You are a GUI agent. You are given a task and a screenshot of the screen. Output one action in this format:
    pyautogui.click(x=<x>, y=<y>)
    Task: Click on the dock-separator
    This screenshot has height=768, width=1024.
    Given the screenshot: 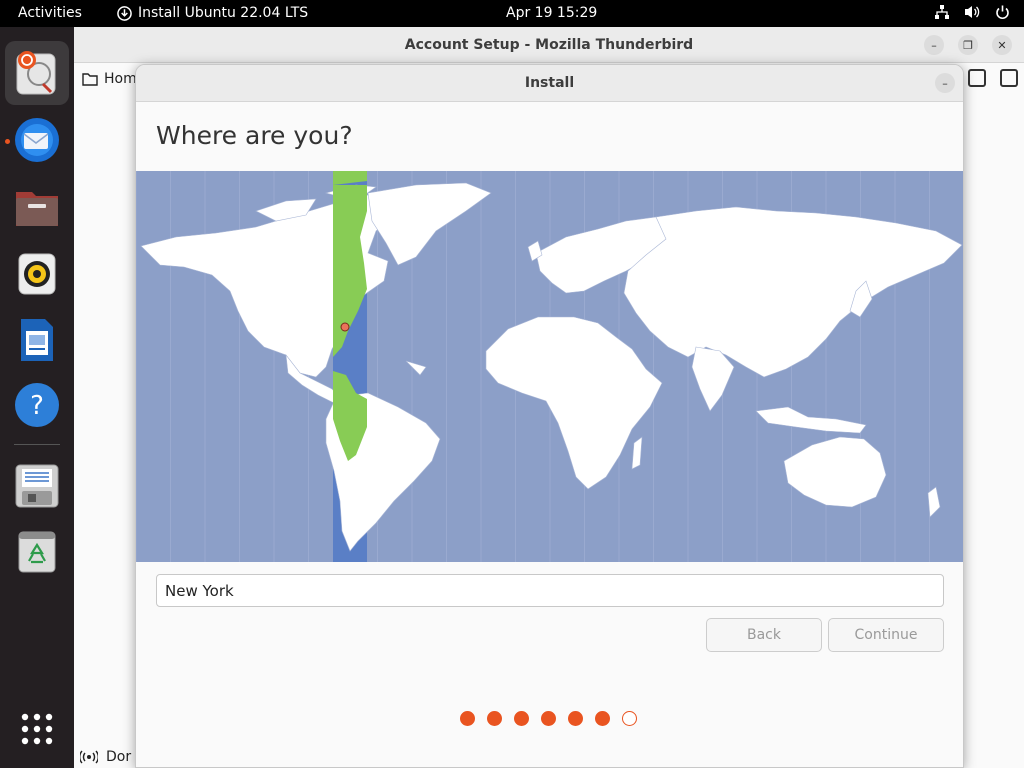 What is the action you would take?
    pyautogui.click(x=37, y=444)
    